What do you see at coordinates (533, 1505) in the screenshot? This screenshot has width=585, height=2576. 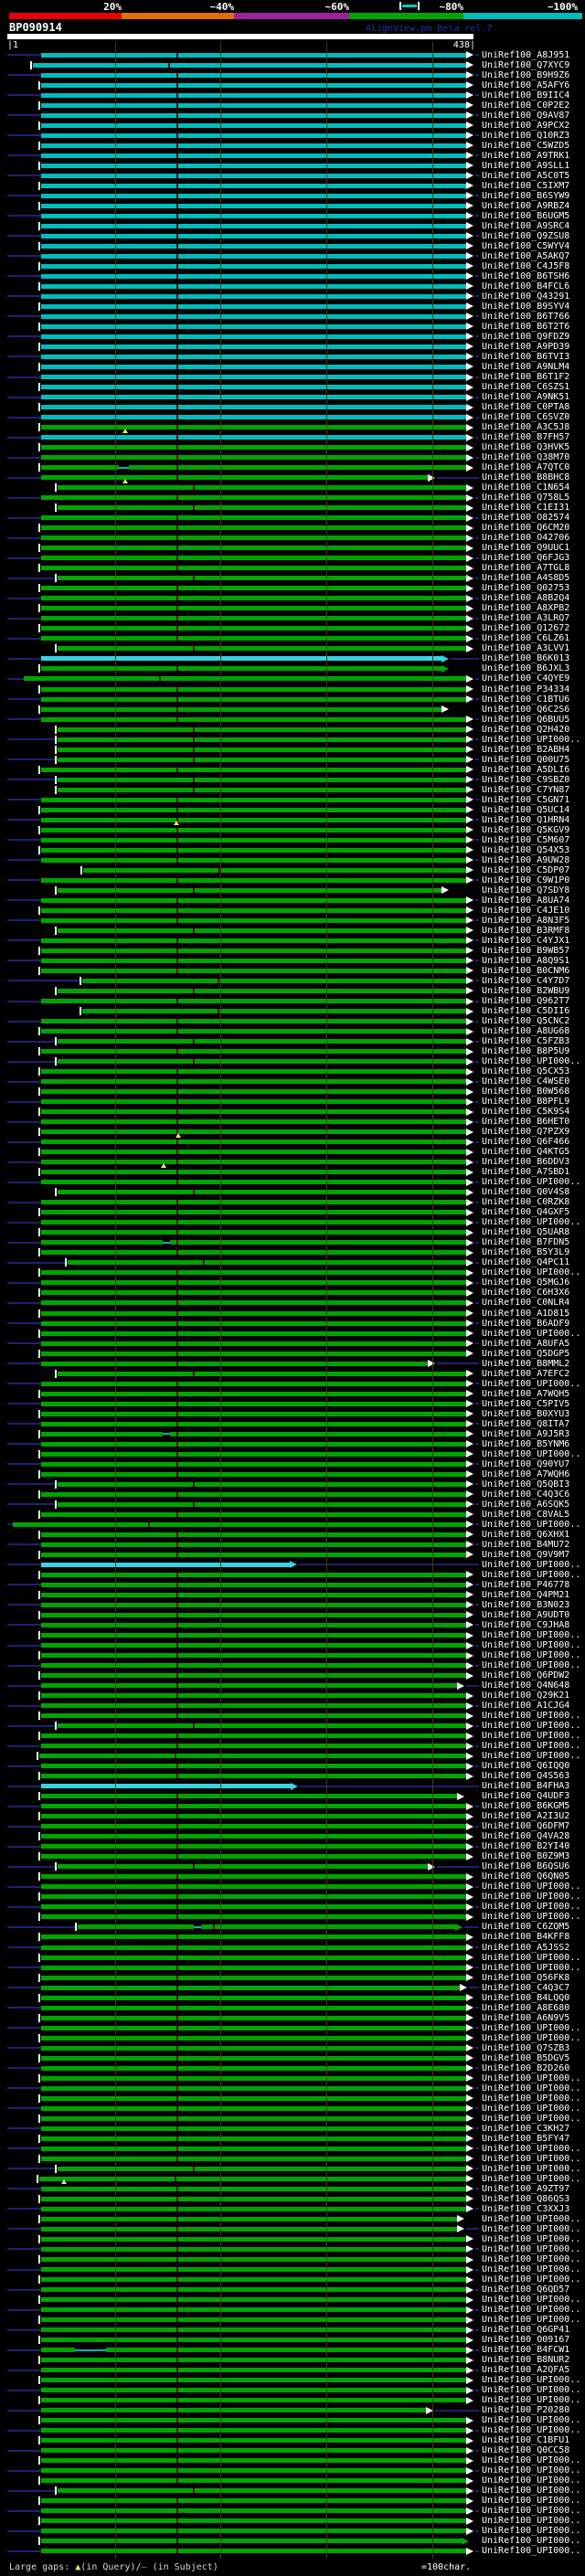 I see `hit-label: UniRef100_A6SQK5` at bounding box center [533, 1505].